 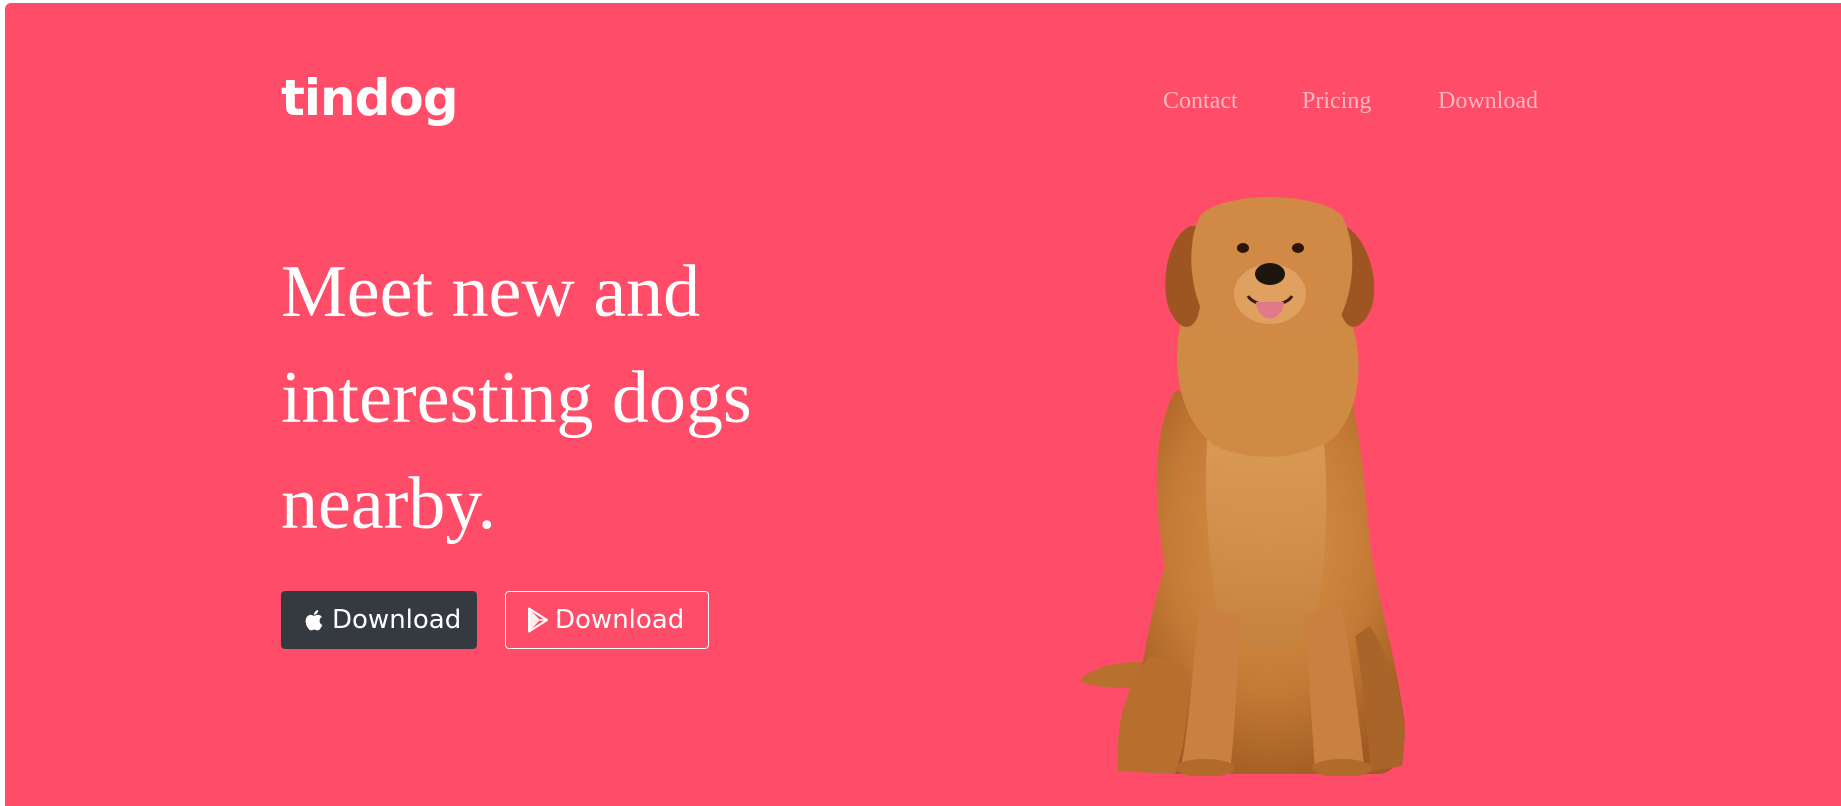 What do you see at coordinates (620, 620) in the screenshot?
I see `google-play-download-label: Download` at bounding box center [620, 620].